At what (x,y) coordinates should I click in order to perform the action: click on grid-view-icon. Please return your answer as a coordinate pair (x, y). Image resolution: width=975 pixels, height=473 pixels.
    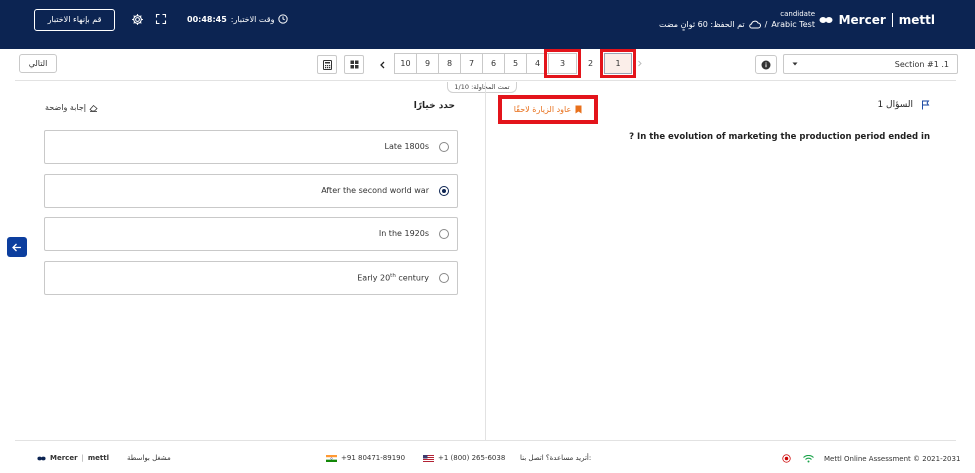
    Looking at the image, I should click on (354, 64).